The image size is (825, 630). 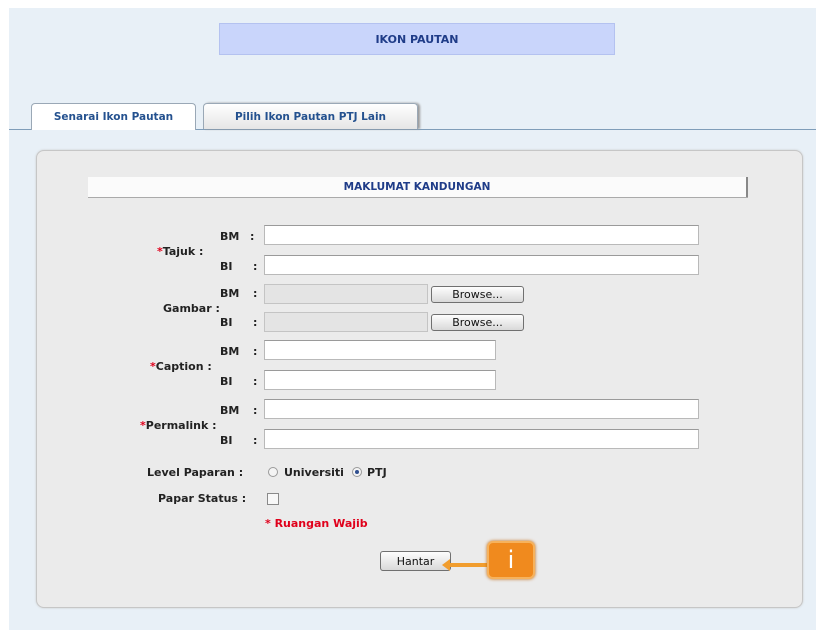 What do you see at coordinates (273, 499) in the screenshot?
I see `papar-status-checkbox` at bounding box center [273, 499].